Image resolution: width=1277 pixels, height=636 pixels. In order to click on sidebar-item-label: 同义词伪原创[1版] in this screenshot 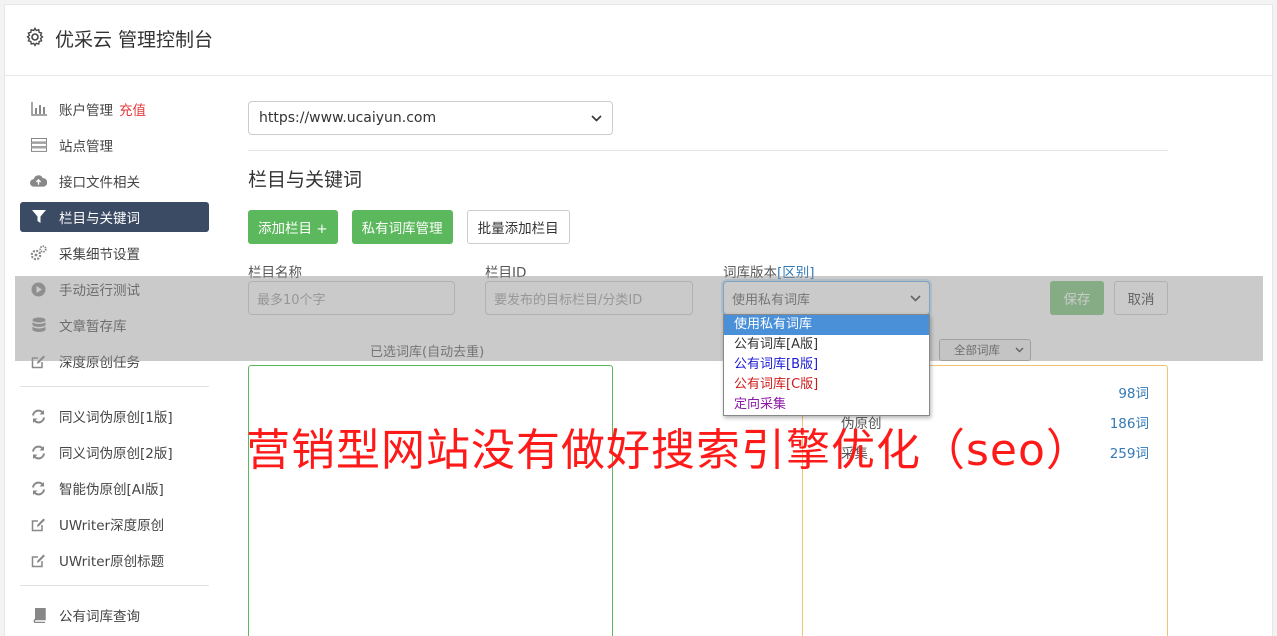, I will do `click(116, 418)`.